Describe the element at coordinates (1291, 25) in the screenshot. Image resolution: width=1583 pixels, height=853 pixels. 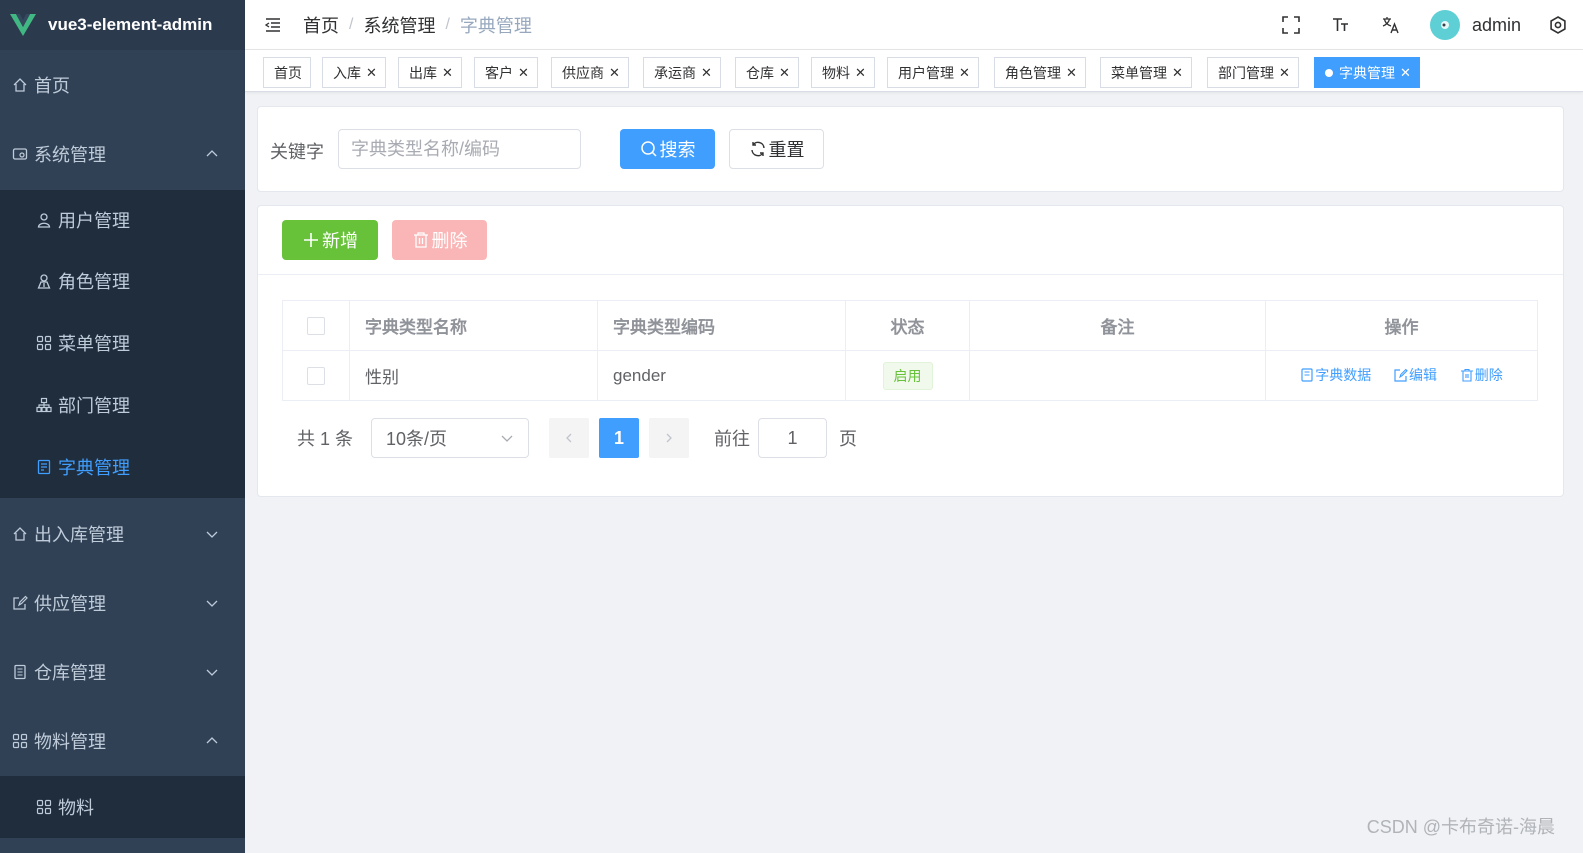
I see `fullscreen-icon` at that location.